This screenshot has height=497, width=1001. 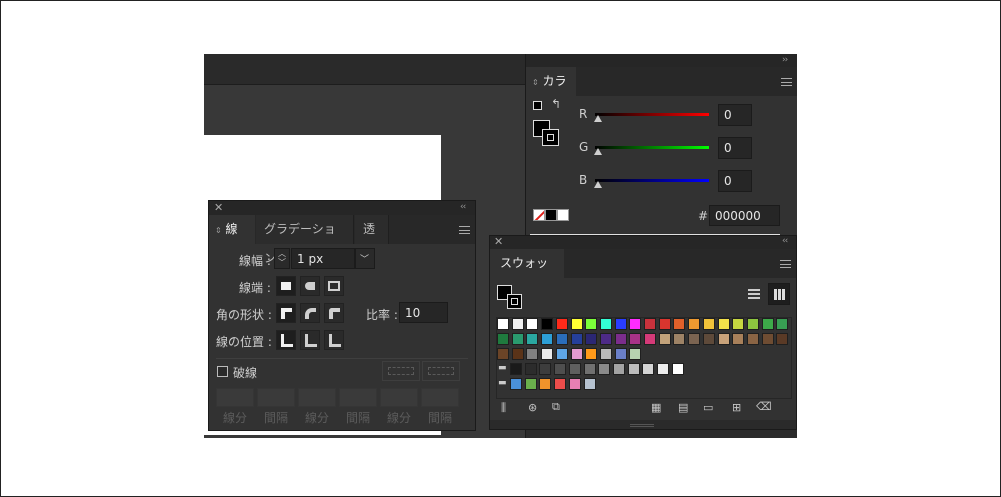 What do you see at coordinates (286, 340) in the screenshot?
I see `align-center-button` at bounding box center [286, 340].